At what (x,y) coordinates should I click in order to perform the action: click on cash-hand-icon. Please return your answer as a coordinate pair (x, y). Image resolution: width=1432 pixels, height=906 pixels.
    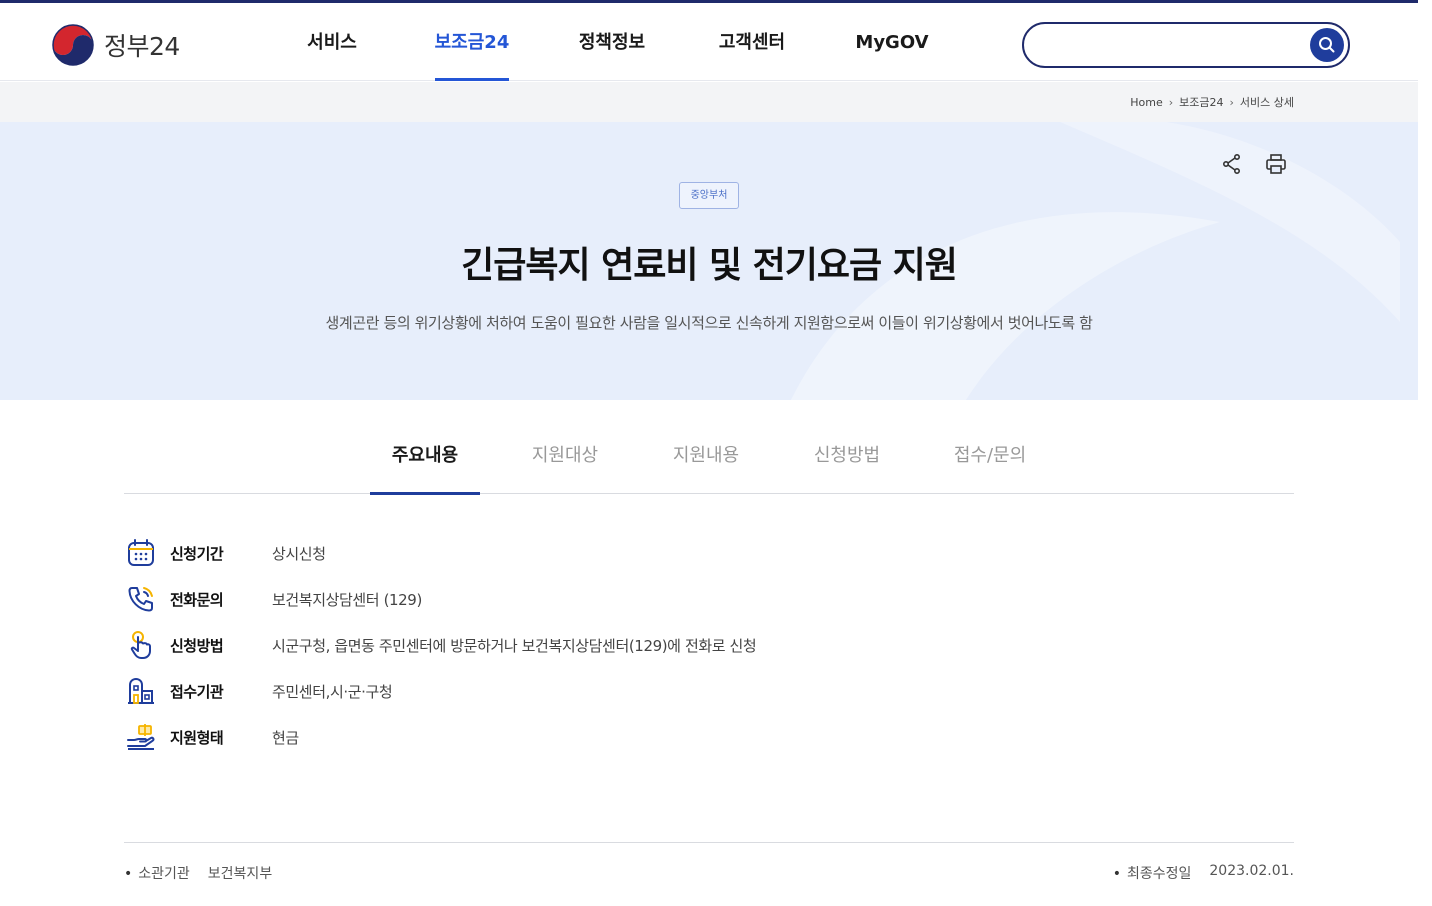
    Looking at the image, I should click on (141, 737).